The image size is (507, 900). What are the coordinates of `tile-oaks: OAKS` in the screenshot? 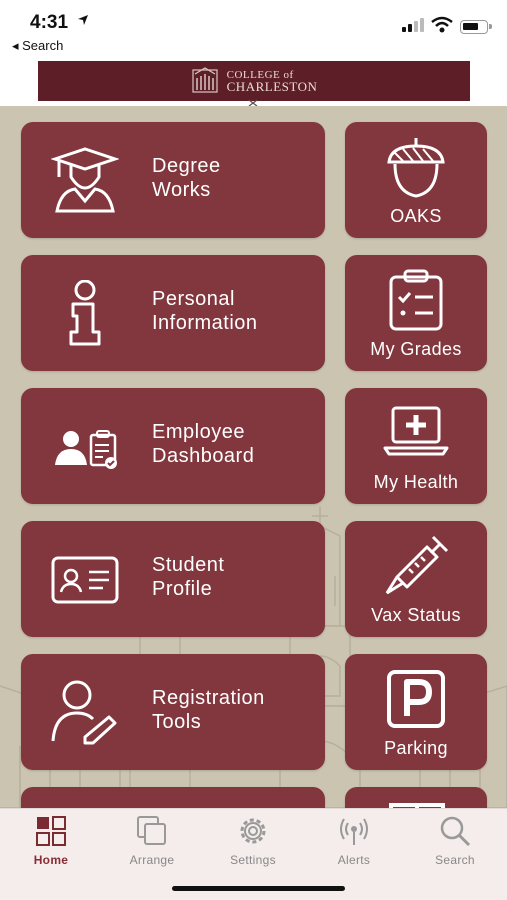 It's located at (416, 180).